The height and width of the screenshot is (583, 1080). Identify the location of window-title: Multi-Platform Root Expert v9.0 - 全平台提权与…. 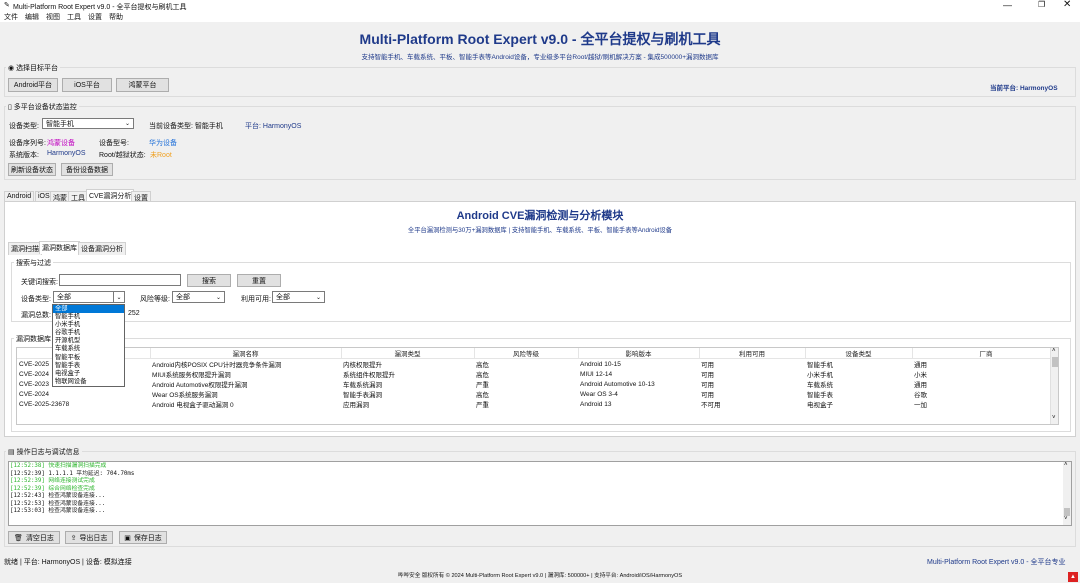
(100, 7).